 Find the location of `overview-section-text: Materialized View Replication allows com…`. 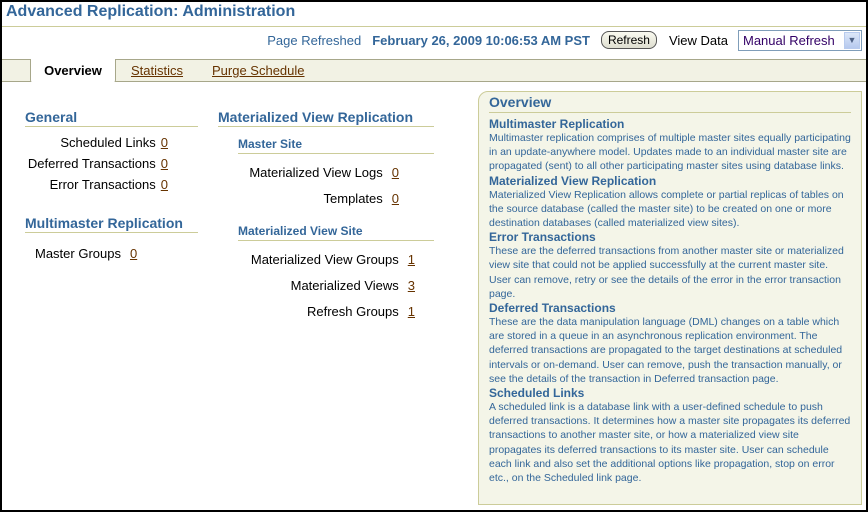

overview-section-text: Materialized View Replication allows com… is located at coordinates (666, 209).